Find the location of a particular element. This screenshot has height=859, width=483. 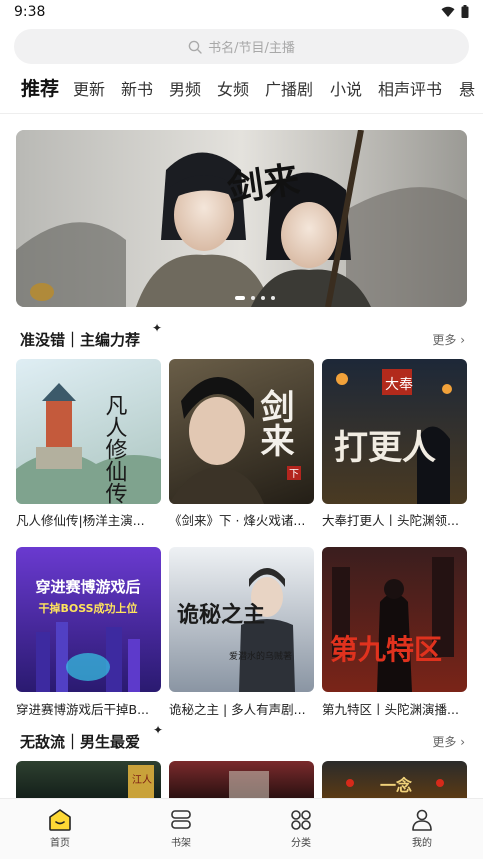

banner-pager is located at coordinates (255, 298).